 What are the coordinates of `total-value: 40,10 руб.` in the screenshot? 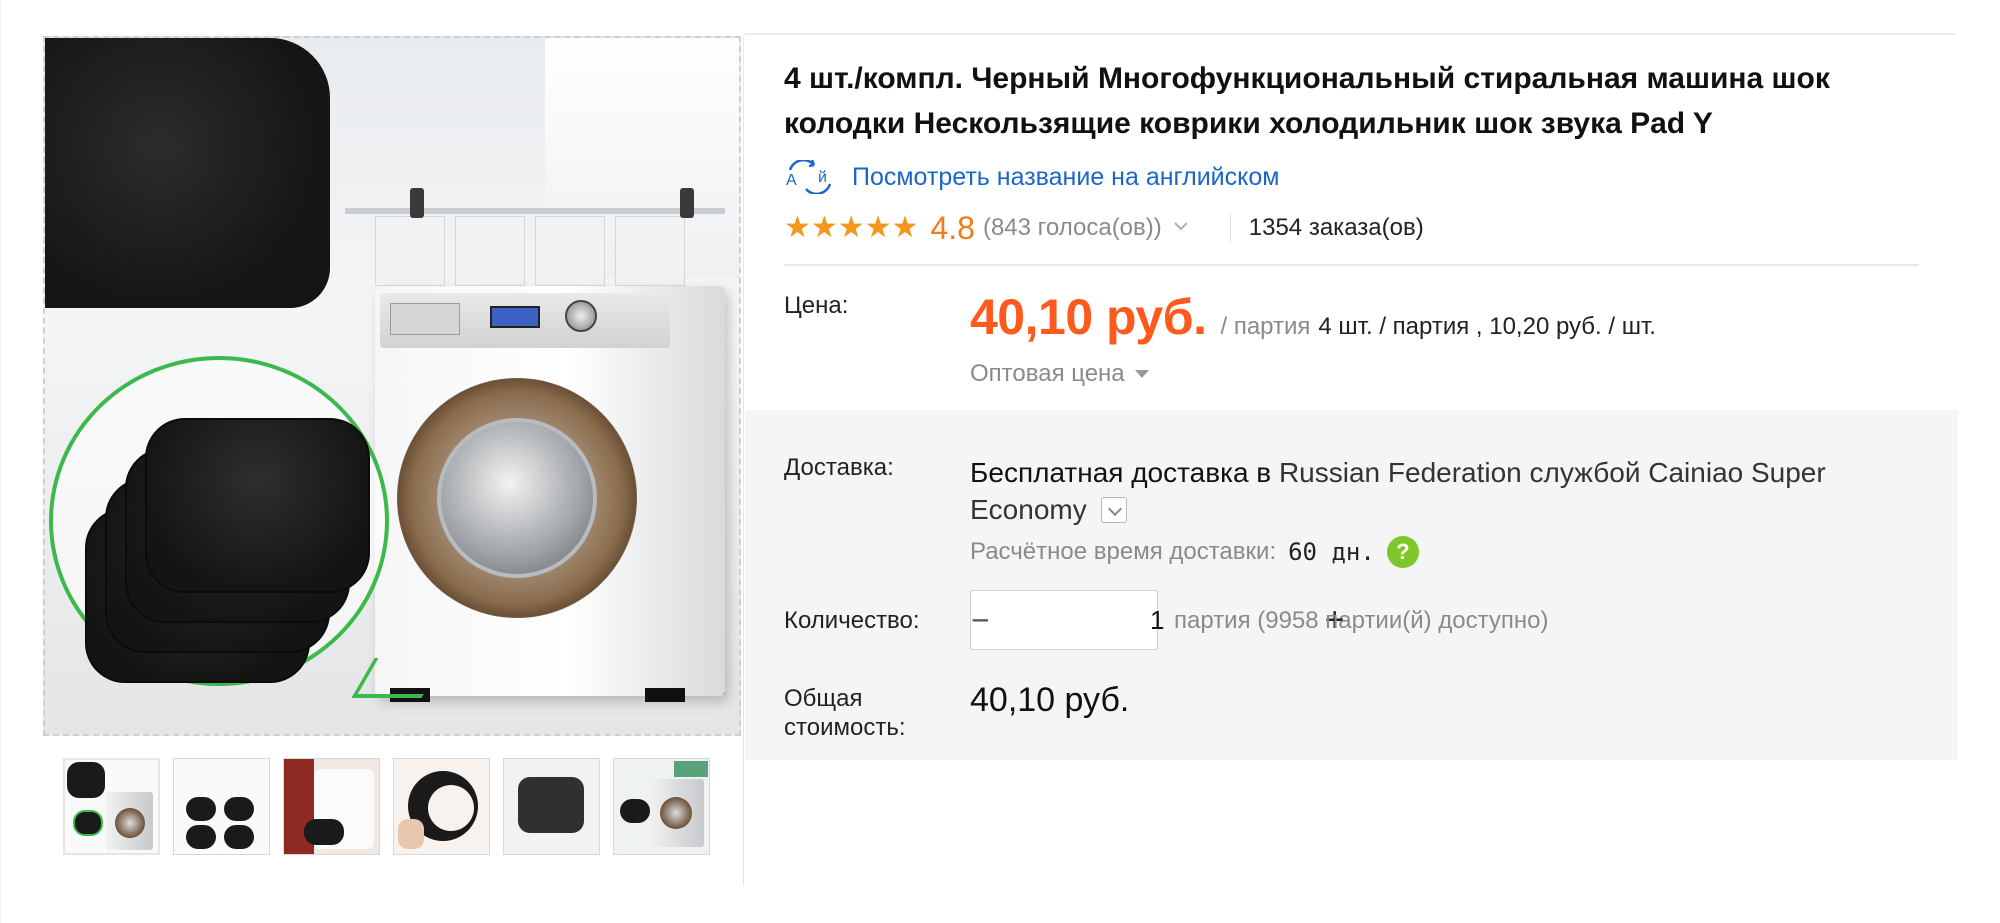 It's located at (1050, 700).